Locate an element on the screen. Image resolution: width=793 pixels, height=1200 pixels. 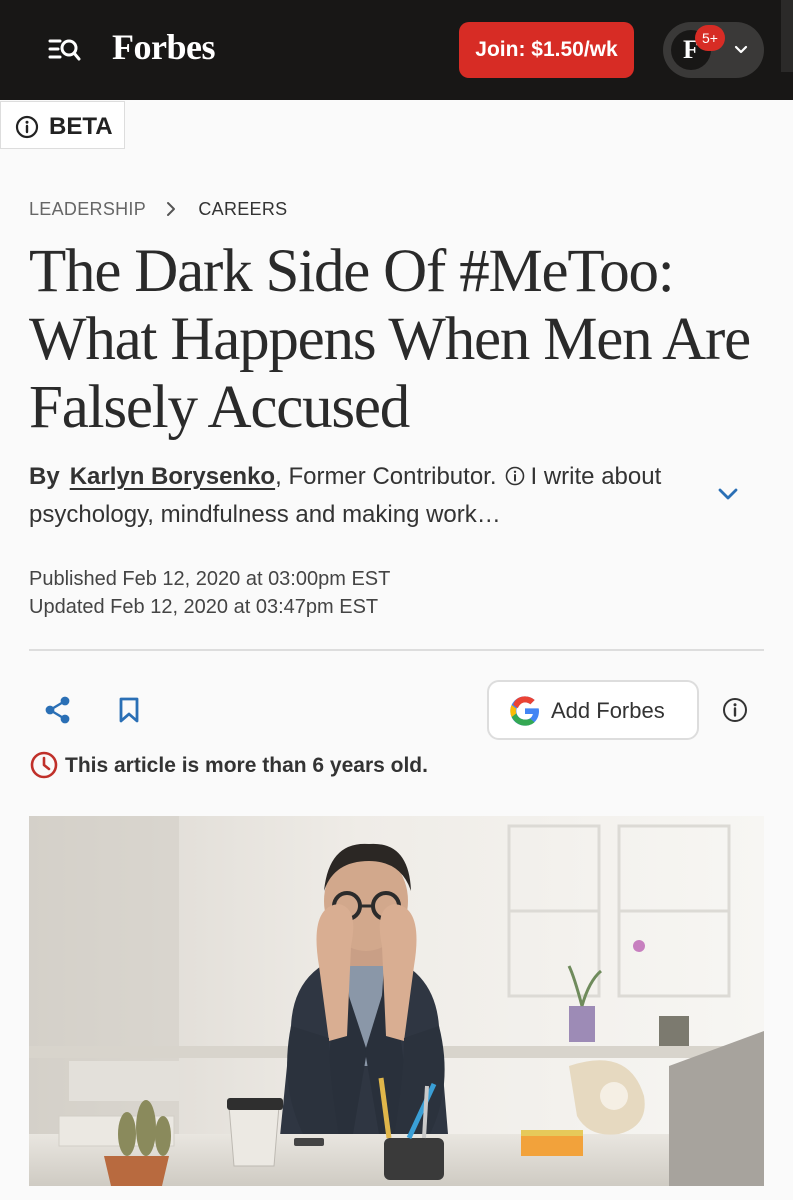
age-notice-text: This article is more than 6 years old. is located at coordinates (246, 765).